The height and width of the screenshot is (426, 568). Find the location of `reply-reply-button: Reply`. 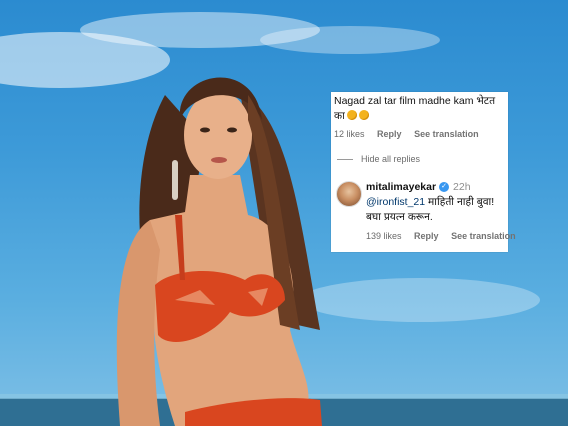

reply-reply-button: Reply is located at coordinates (426, 236).